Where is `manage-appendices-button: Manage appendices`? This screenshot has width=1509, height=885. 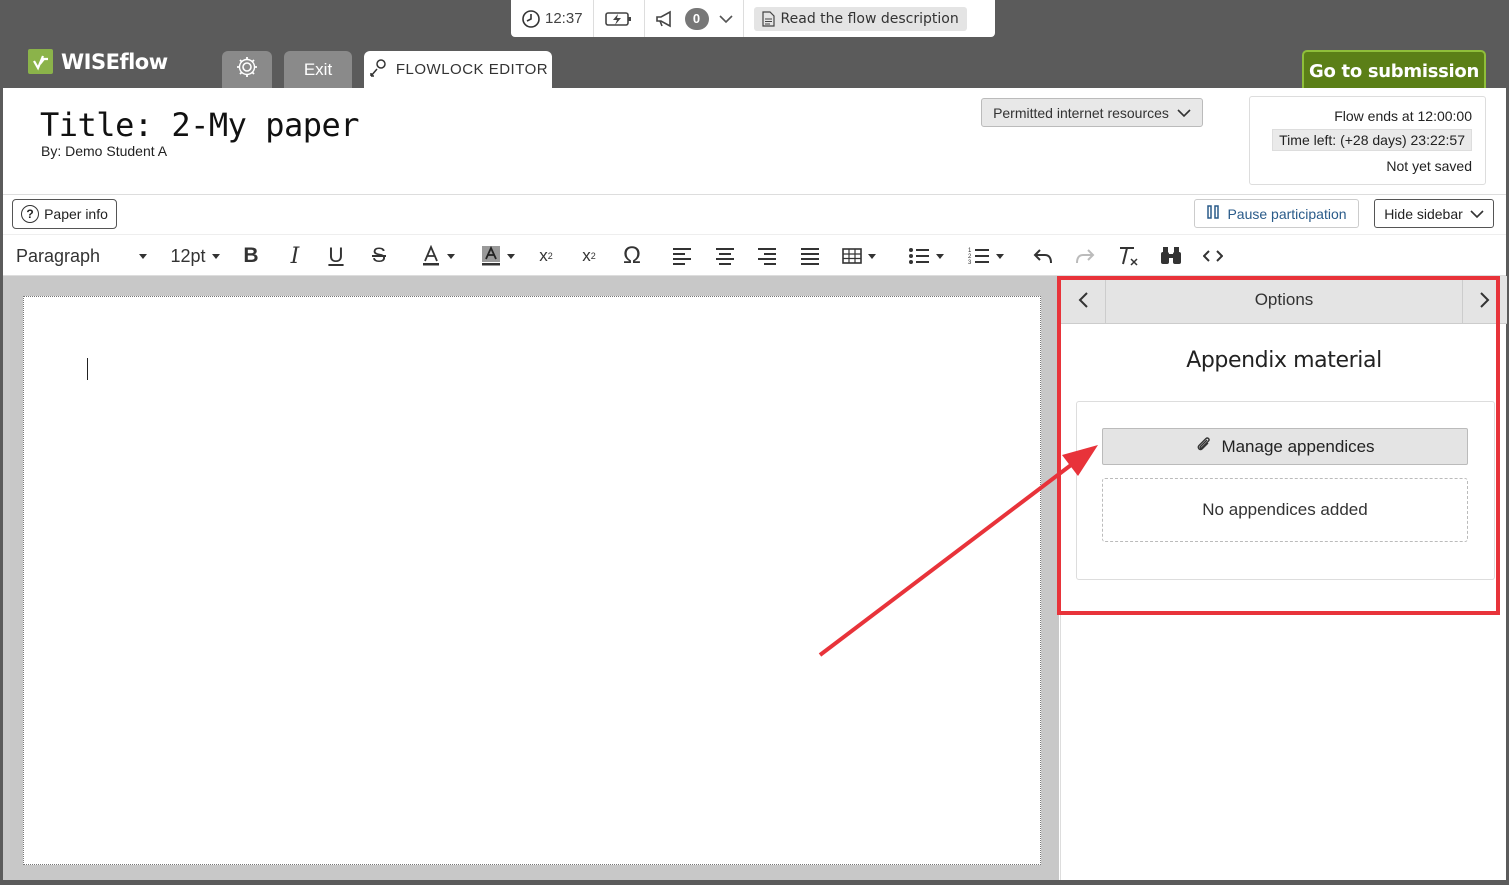
manage-appendices-button: Manage appendices is located at coordinates (1285, 446).